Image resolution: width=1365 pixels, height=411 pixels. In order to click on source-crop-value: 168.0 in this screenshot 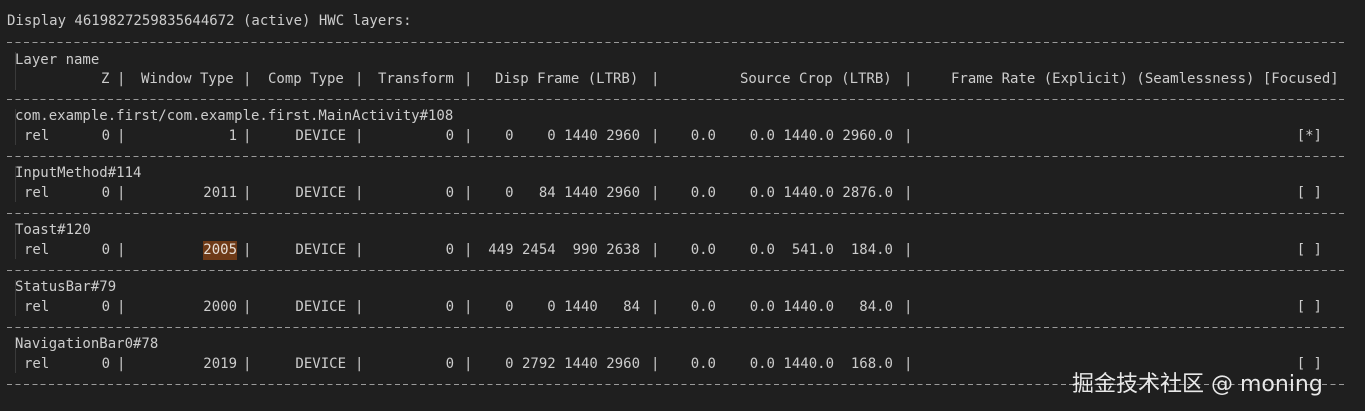, I will do `click(871, 364)`.